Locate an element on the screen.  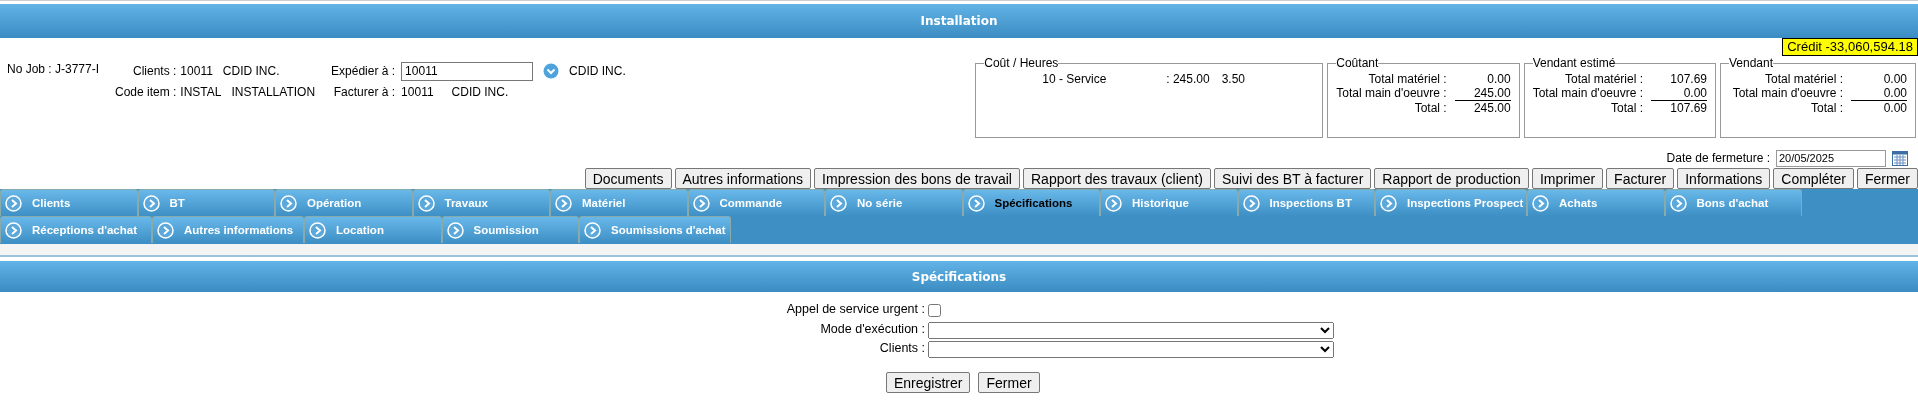
bill-to-name: CDID INC. is located at coordinates (480, 92).